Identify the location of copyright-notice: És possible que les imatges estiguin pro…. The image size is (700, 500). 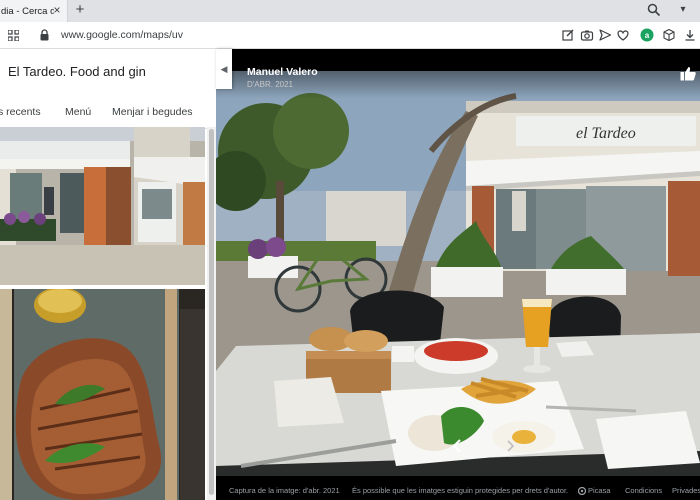
(460, 490).